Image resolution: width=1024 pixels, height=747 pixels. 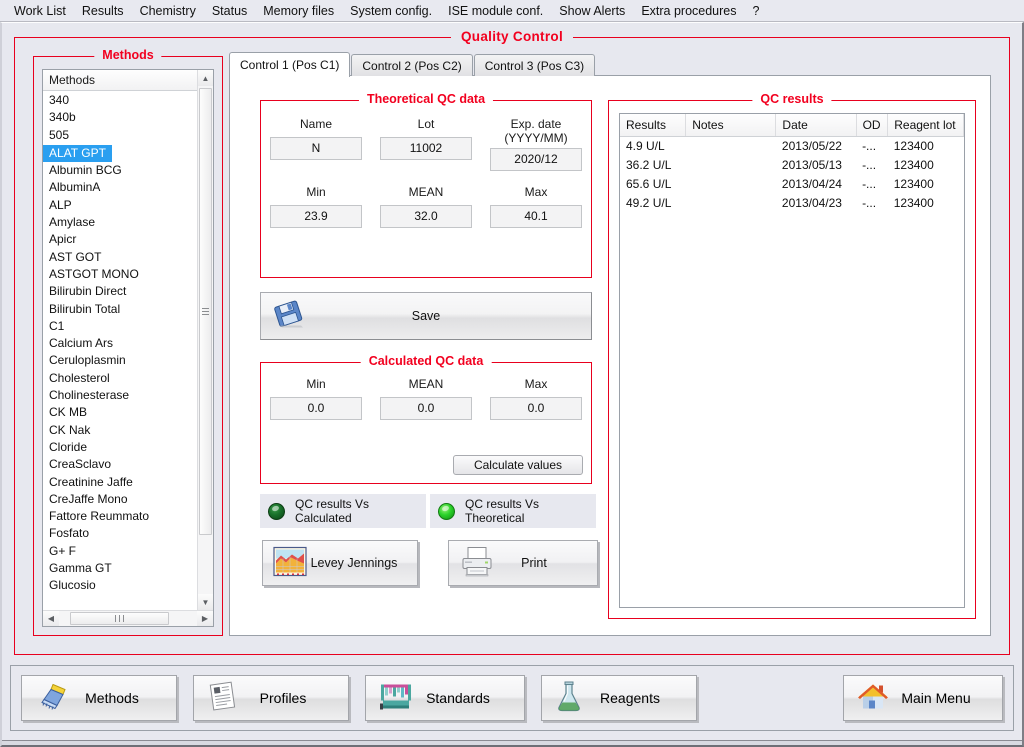 What do you see at coordinates (426, 316) in the screenshot?
I see `save-button: Save` at bounding box center [426, 316].